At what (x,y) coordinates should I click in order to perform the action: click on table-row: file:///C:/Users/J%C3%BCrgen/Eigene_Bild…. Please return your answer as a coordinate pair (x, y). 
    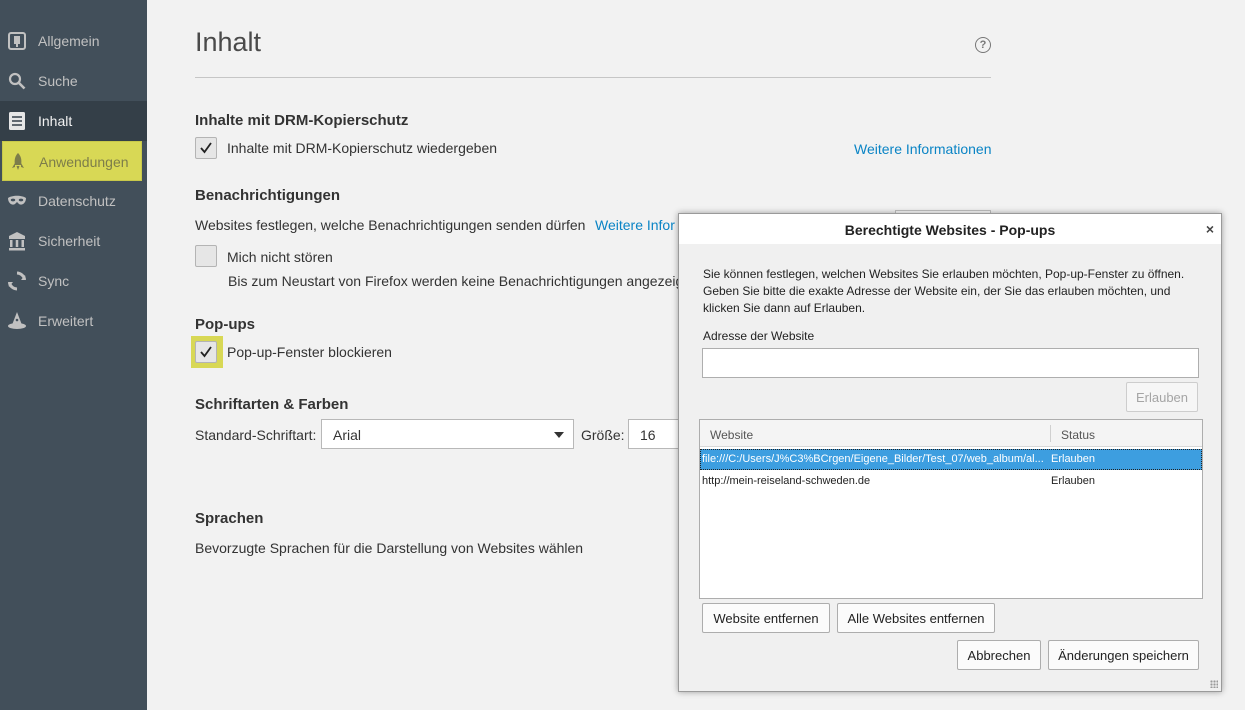
    Looking at the image, I should click on (951, 459).